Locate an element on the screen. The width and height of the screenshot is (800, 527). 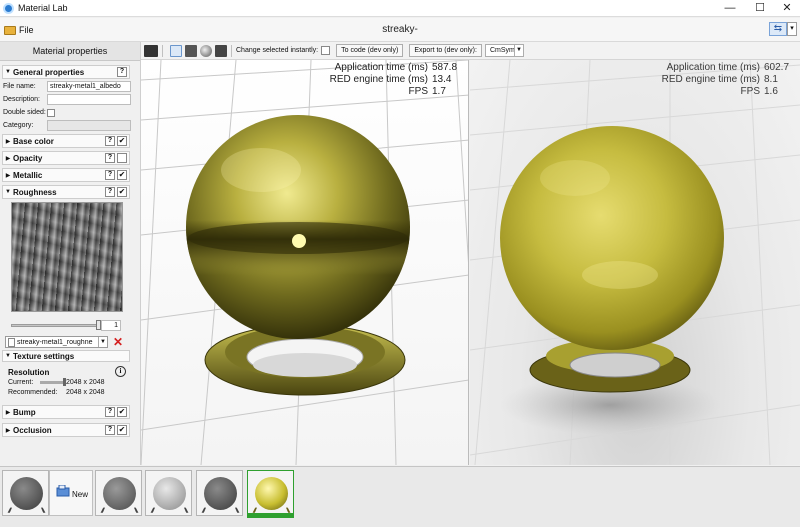
swap-view-button: ⇆ is located at coordinates (778, 29).